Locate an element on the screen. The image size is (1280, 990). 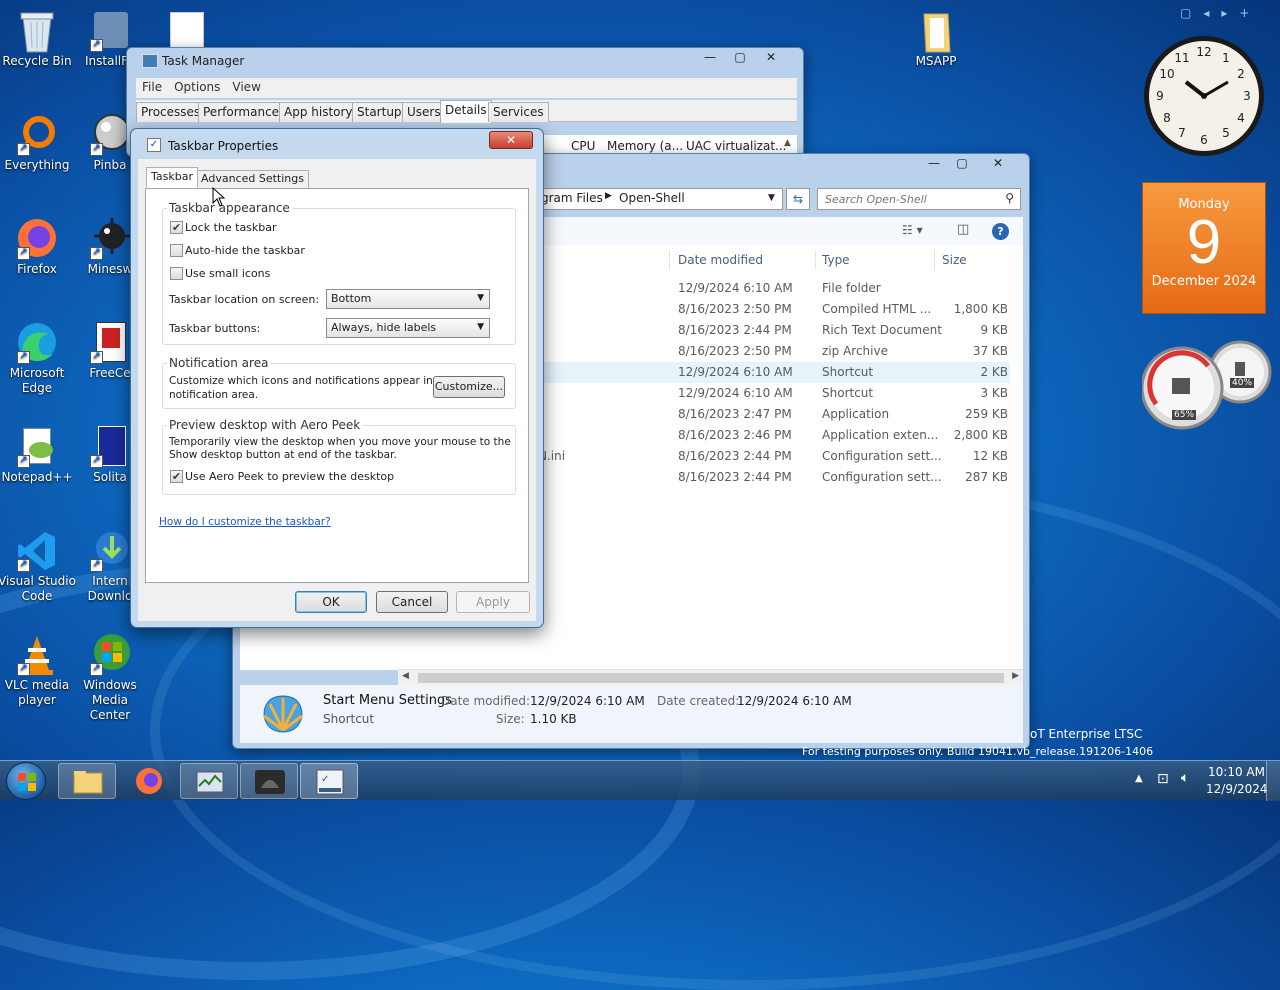
search-box: ⚲ is located at coordinates (919, 199).